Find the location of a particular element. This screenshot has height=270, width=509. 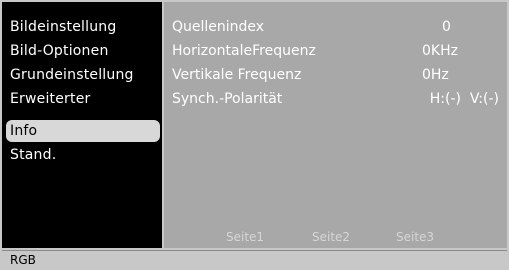

info-row-vertikale-frequenz: Vertikale Frequenz 0Hz is located at coordinates (337, 75).